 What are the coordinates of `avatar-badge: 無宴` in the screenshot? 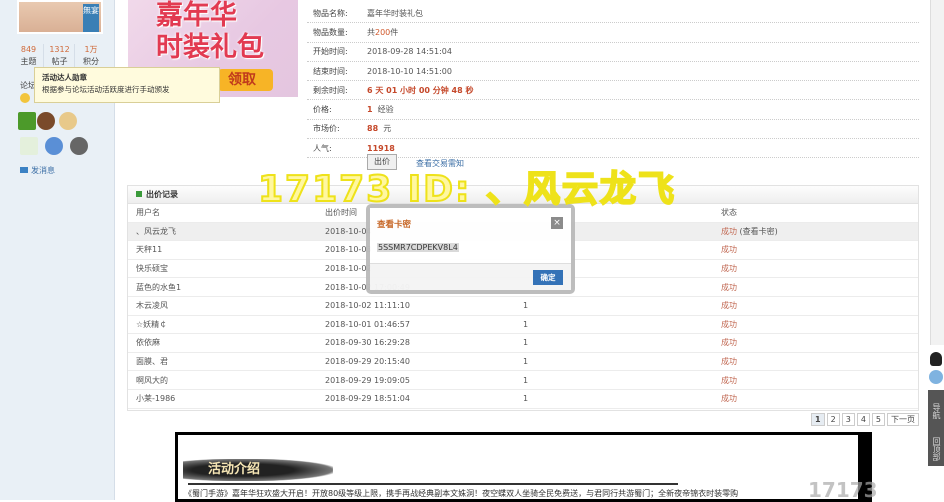 It's located at (91, 18).